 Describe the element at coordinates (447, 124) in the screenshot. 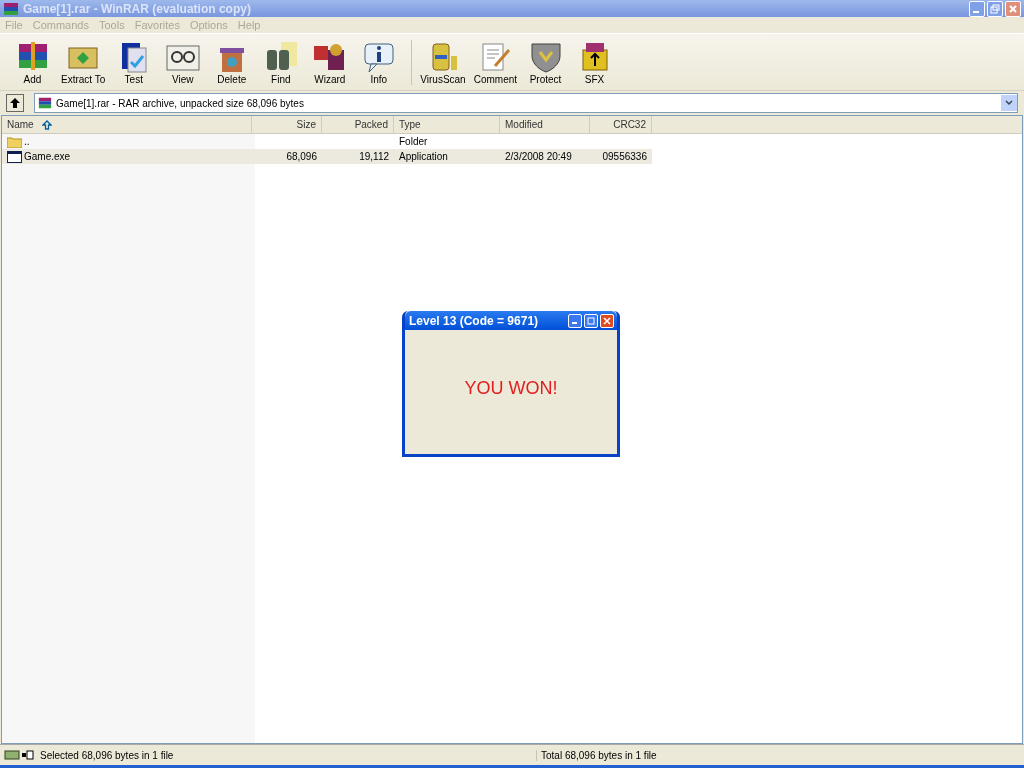

I see `column-header: Type` at that location.